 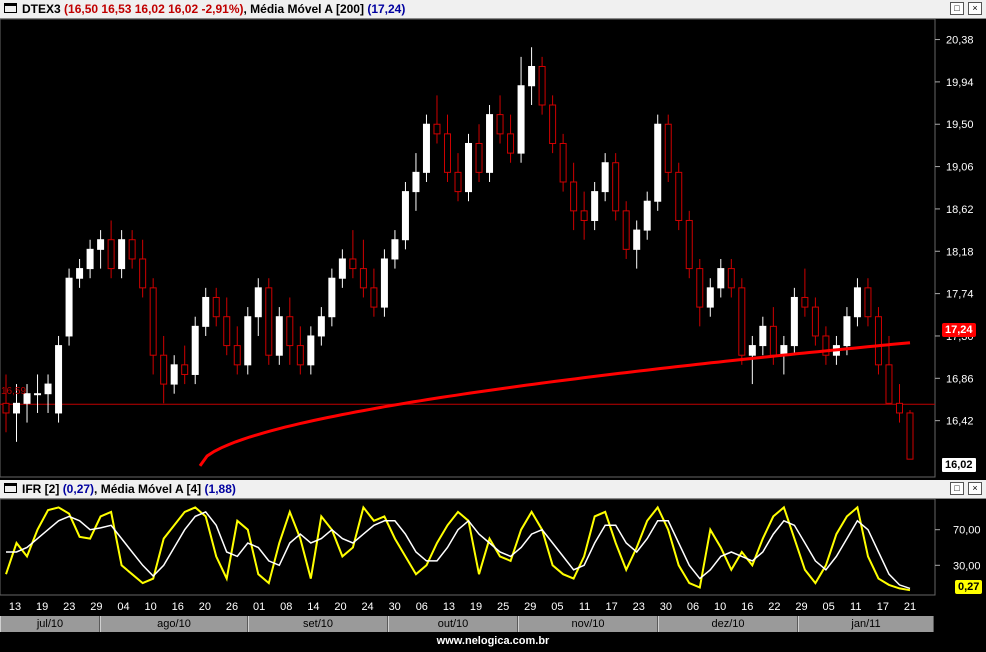 What do you see at coordinates (967, 566) in the screenshot?
I see `ifr-y-tick-label: 30,00` at bounding box center [967, 566].